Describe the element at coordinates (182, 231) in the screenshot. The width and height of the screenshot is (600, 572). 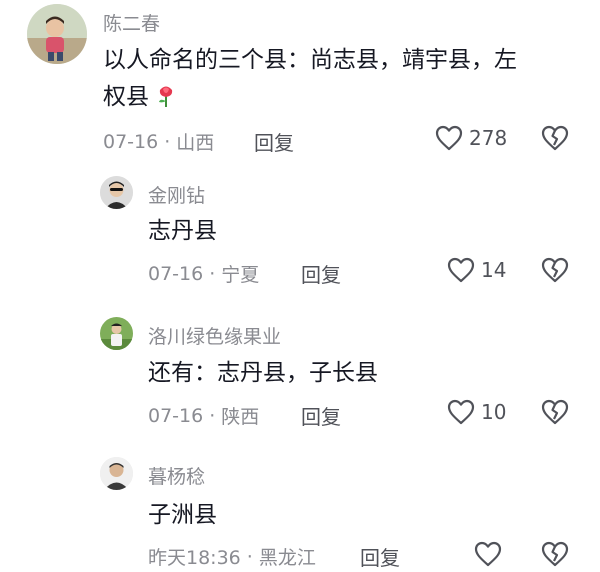
I see `comment-text: 志丹县` at that location.